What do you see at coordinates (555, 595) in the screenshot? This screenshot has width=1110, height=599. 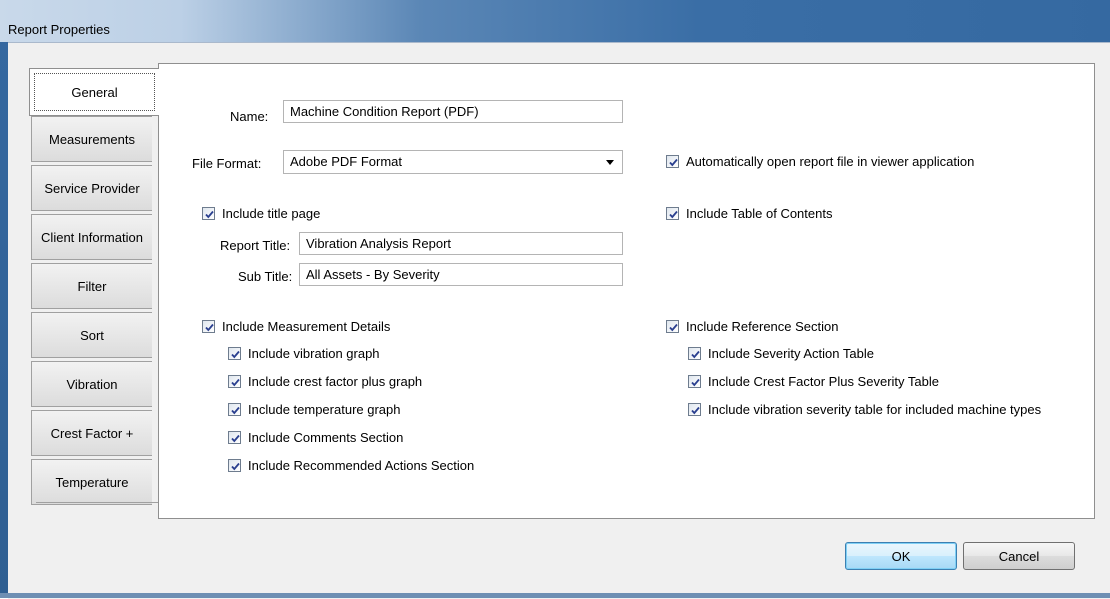 I see `window-bottom-edge` at bounding box center [555, 595].